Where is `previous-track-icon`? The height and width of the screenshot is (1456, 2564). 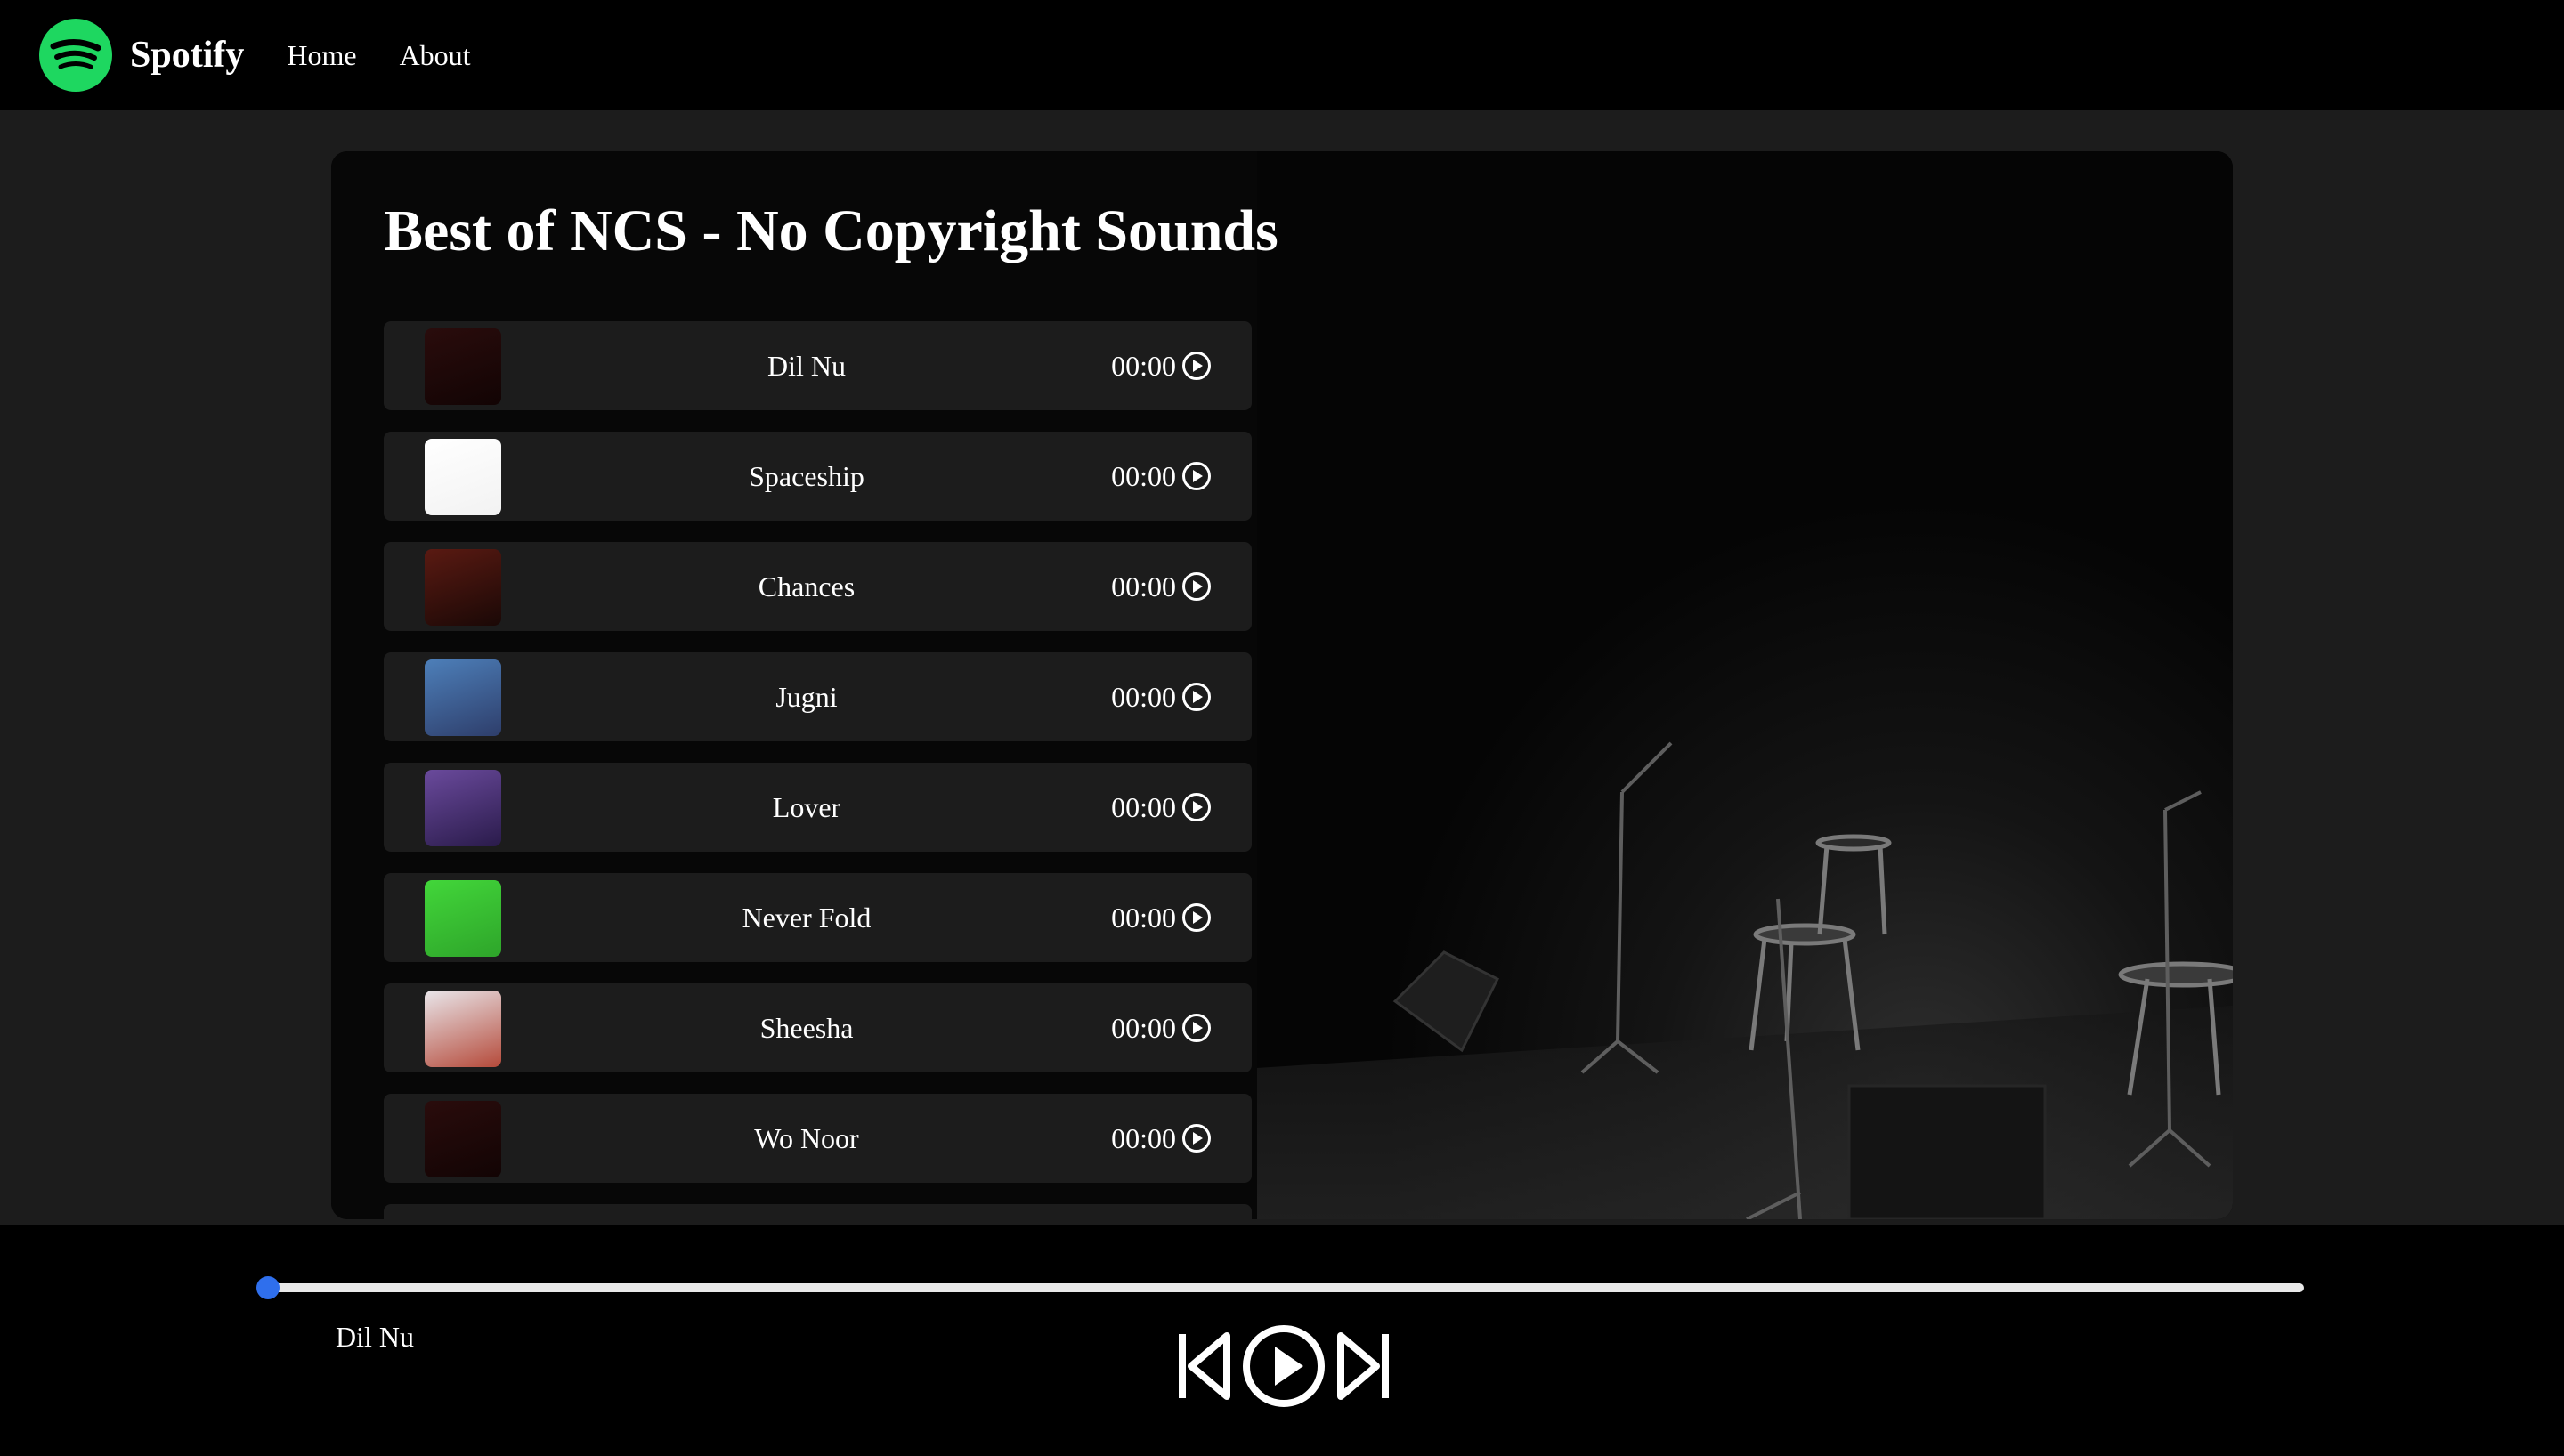 previous-track-icon is located at coordinates (1203, 1366).